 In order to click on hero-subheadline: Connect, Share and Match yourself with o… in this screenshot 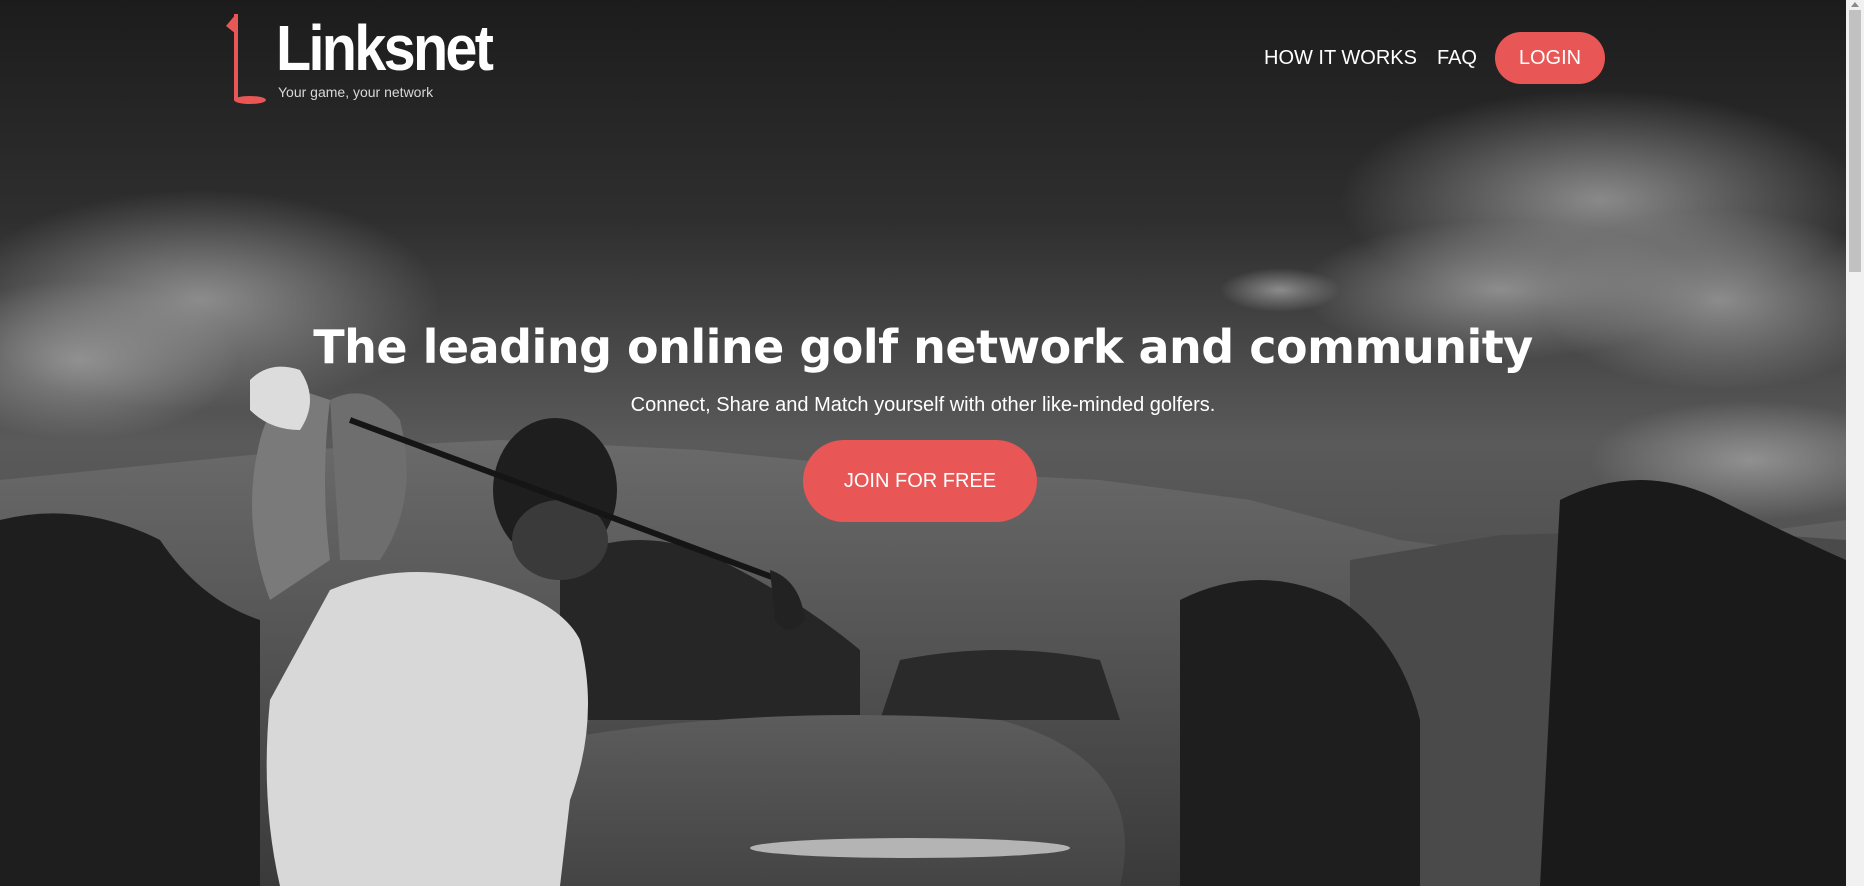, I will do `click(923, 405)`.